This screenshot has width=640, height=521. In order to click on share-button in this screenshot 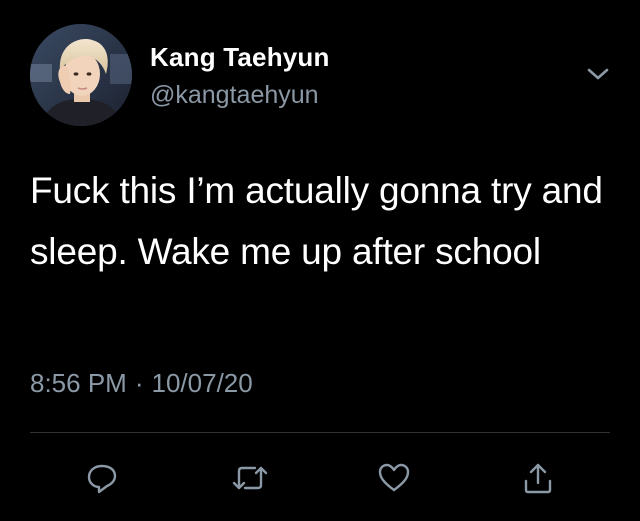, I will do `click(538, 478)`.